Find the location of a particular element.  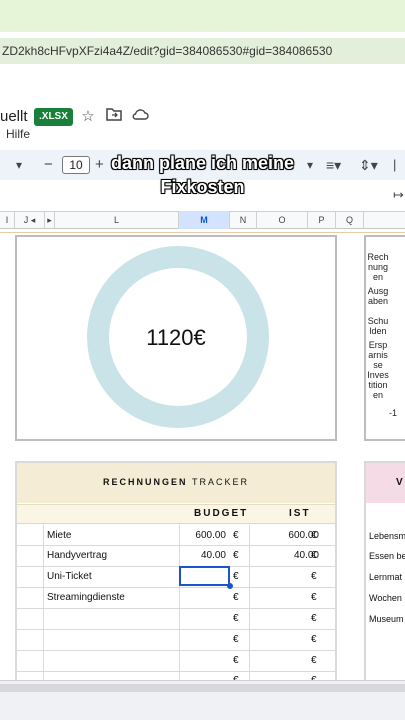

video-caption-line1: dann plane ich meine is located at coordinates (202, 163).